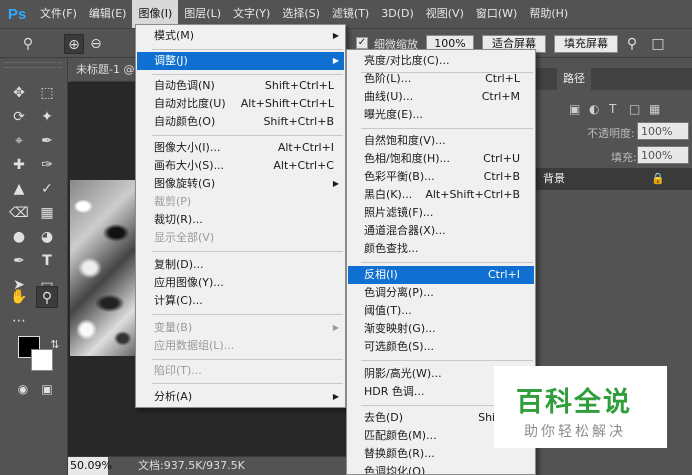  Describe the element at coordinates (173, 201) in the screenshot. I see `menu-item-label: 裁剪(P)` at that location.